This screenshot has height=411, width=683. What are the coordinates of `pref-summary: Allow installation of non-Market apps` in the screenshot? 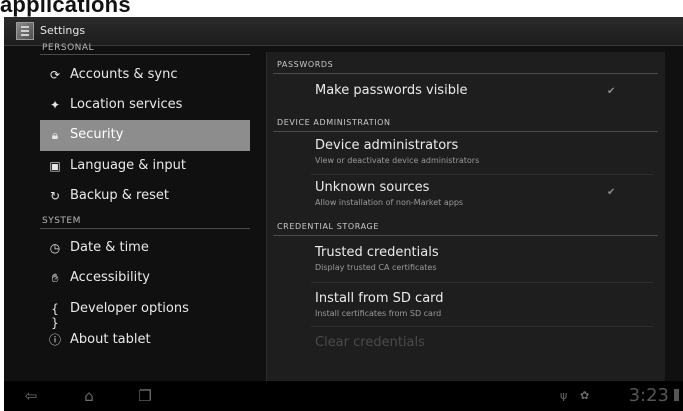 It's located at (389, 202).